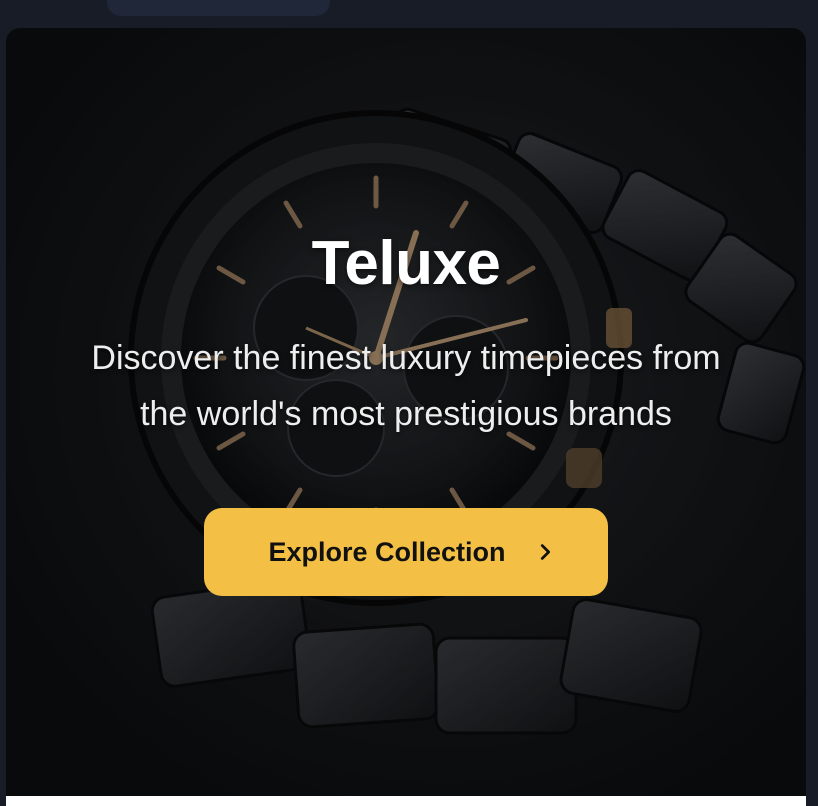  I want to click on brand-title: Teluxe, so click(406, 263).